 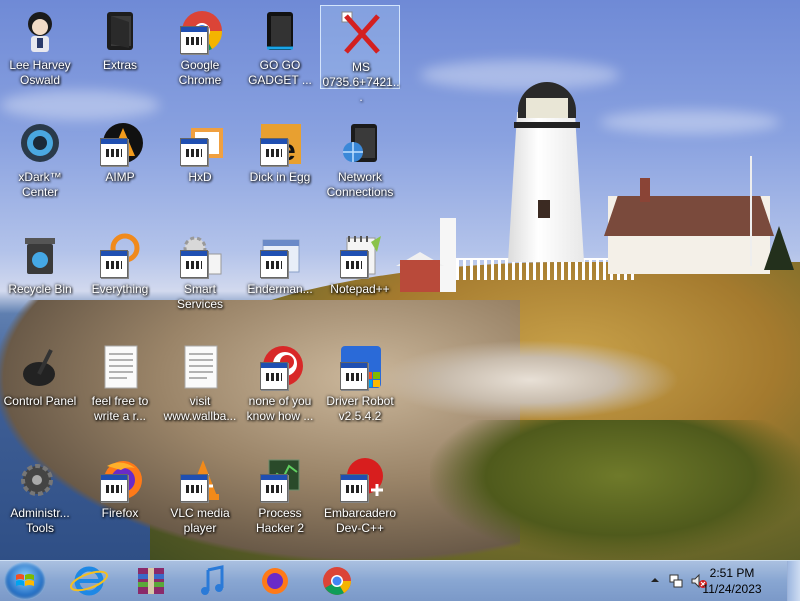 I want to click on start-button, so click(x=25, y=581).